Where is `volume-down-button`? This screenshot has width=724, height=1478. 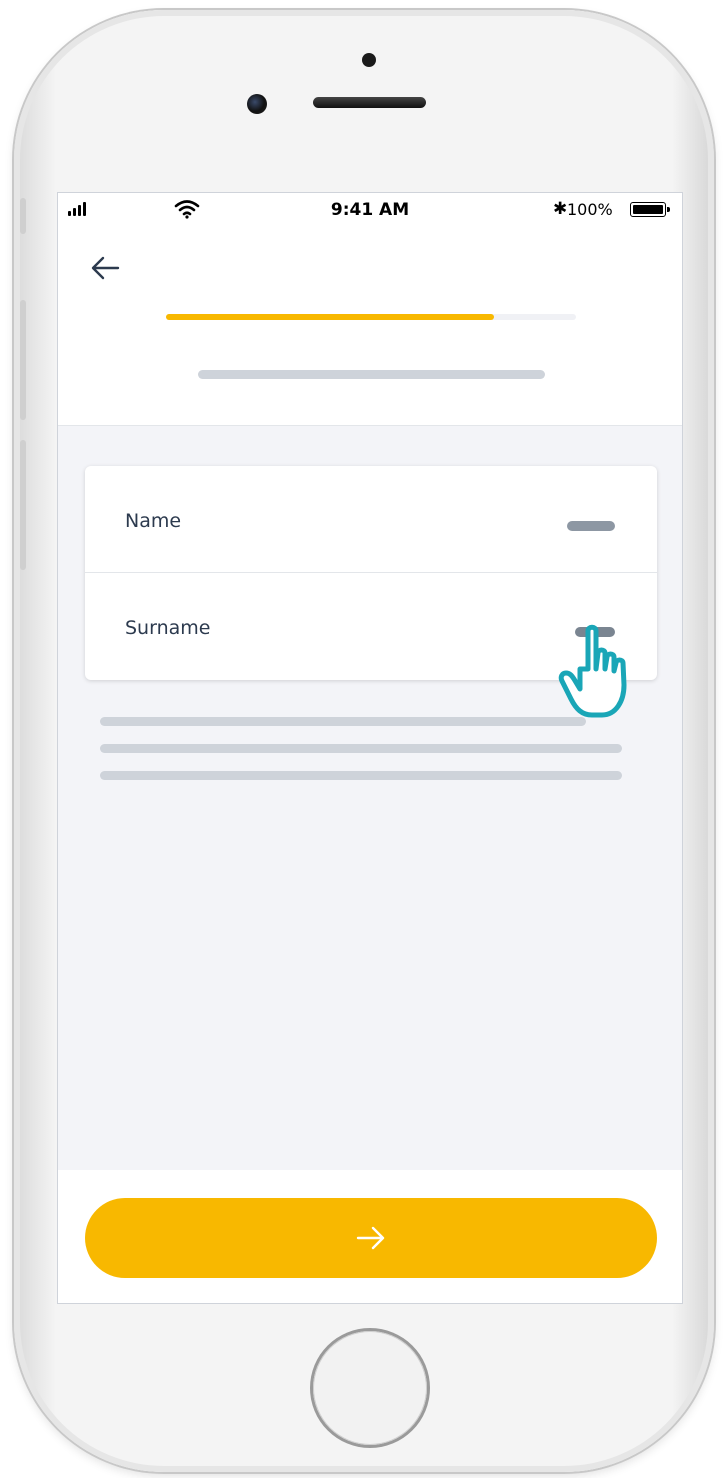
volume-down-button is located at coordinates (23, 505).